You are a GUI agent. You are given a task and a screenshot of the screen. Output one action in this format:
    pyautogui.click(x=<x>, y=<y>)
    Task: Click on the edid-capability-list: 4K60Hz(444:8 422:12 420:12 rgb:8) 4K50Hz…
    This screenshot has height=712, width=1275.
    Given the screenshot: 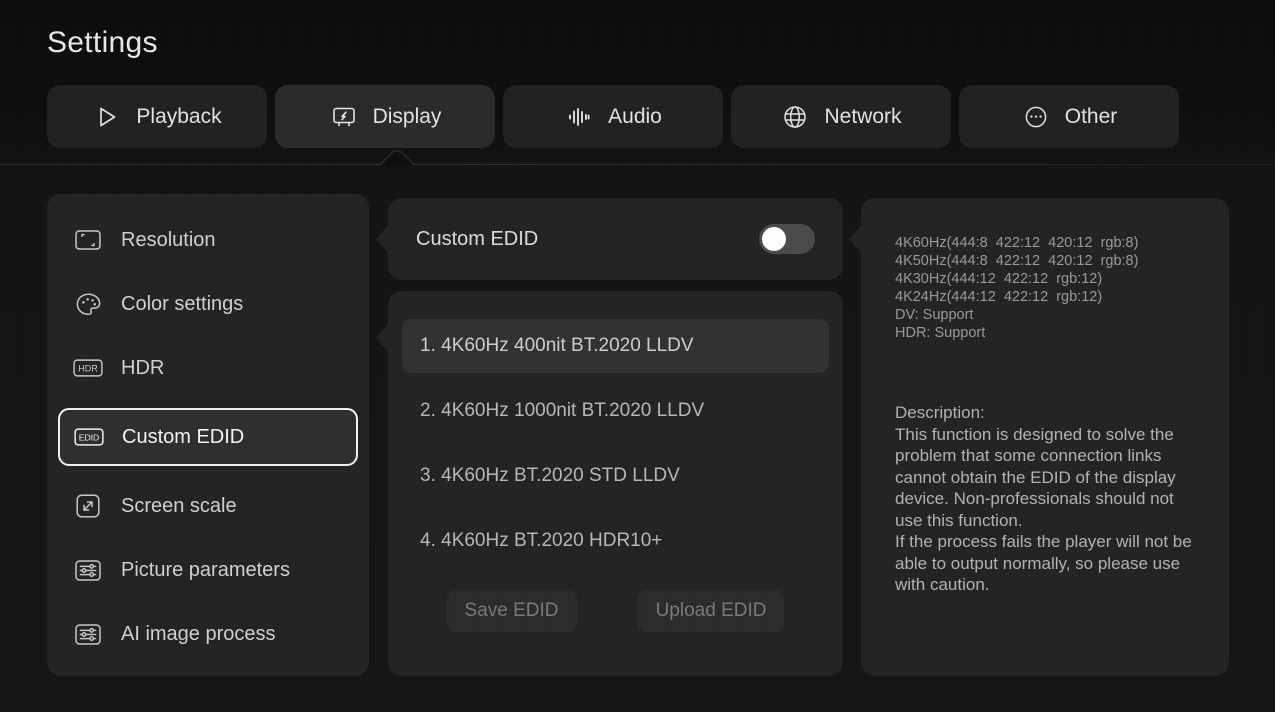 What is the action you would take?
    pyautogui.click(x=1048, y=288)
    